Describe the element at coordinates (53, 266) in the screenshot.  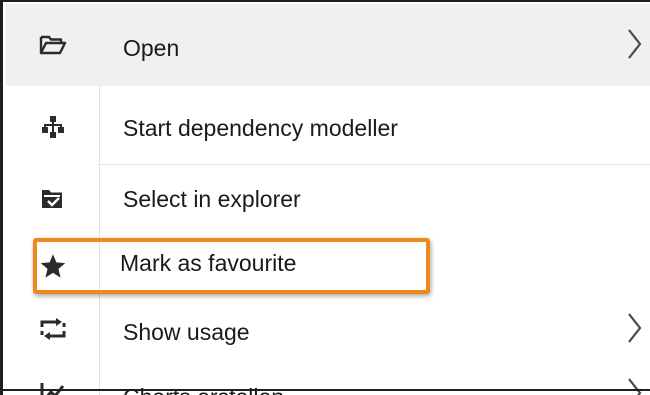
I see `star-icon` at that location.